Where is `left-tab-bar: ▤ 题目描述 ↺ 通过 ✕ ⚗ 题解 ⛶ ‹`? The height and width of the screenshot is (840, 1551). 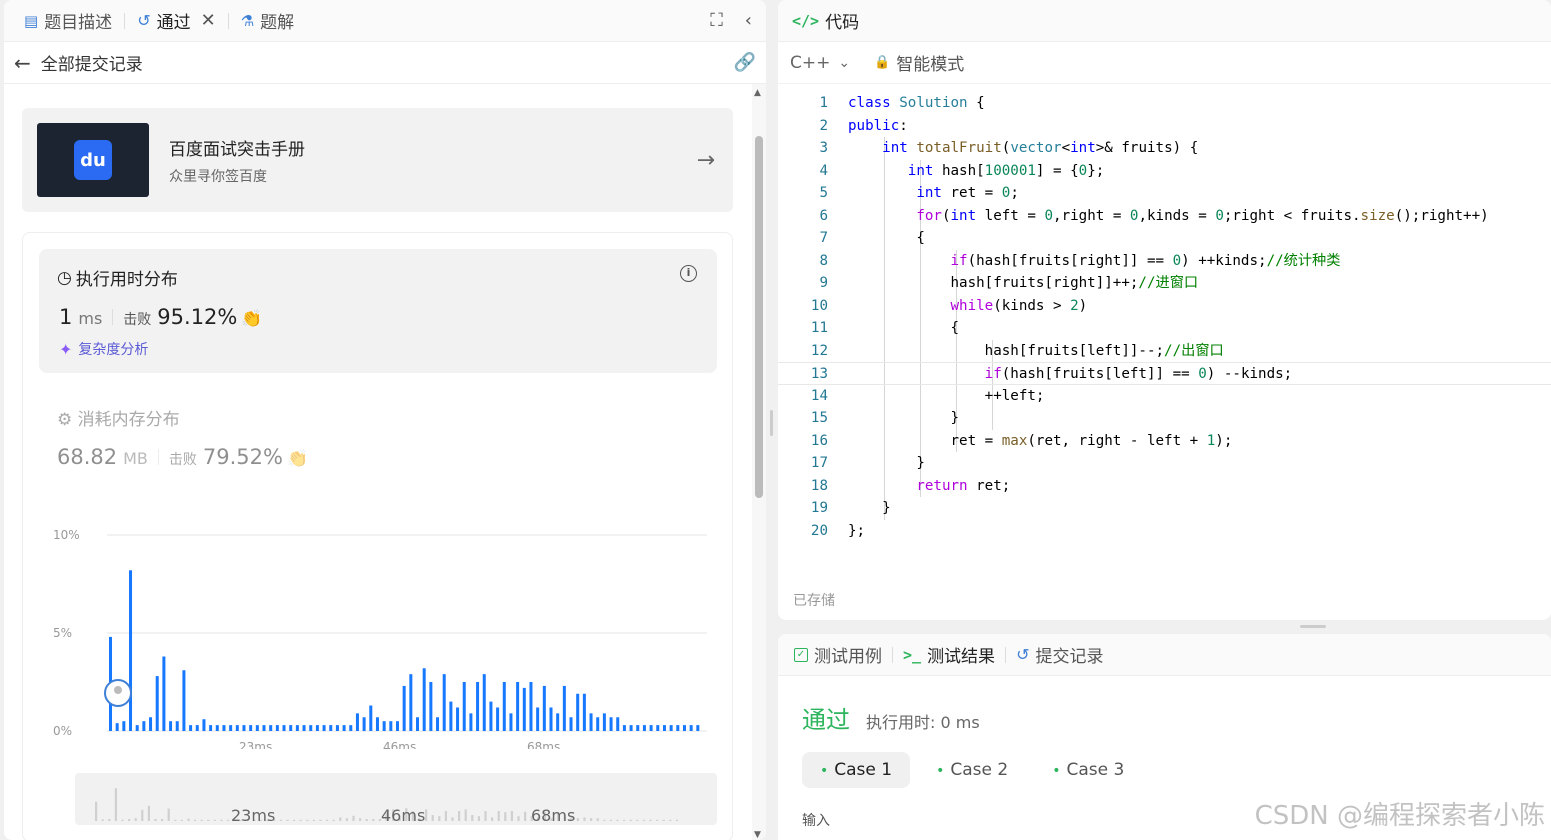
left-tab-bar: ▤ 题目描述 ↺ 通过 ✕ ⚗ 题解 ⛶ ‹ is located at coordinates (385, 21).